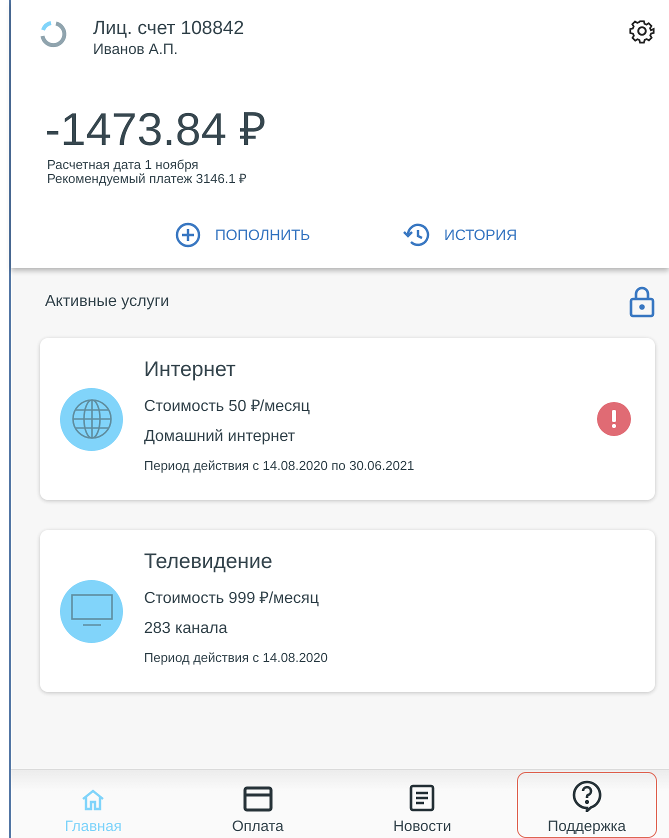 This screenshot has height=838, width=669. I want to click on nav-tab: Новости, so click(422, 805).